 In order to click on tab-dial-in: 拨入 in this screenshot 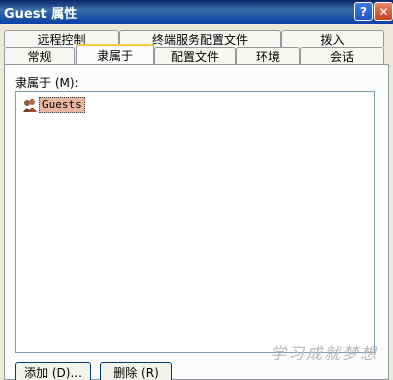, I will do `click(332, 38)`.